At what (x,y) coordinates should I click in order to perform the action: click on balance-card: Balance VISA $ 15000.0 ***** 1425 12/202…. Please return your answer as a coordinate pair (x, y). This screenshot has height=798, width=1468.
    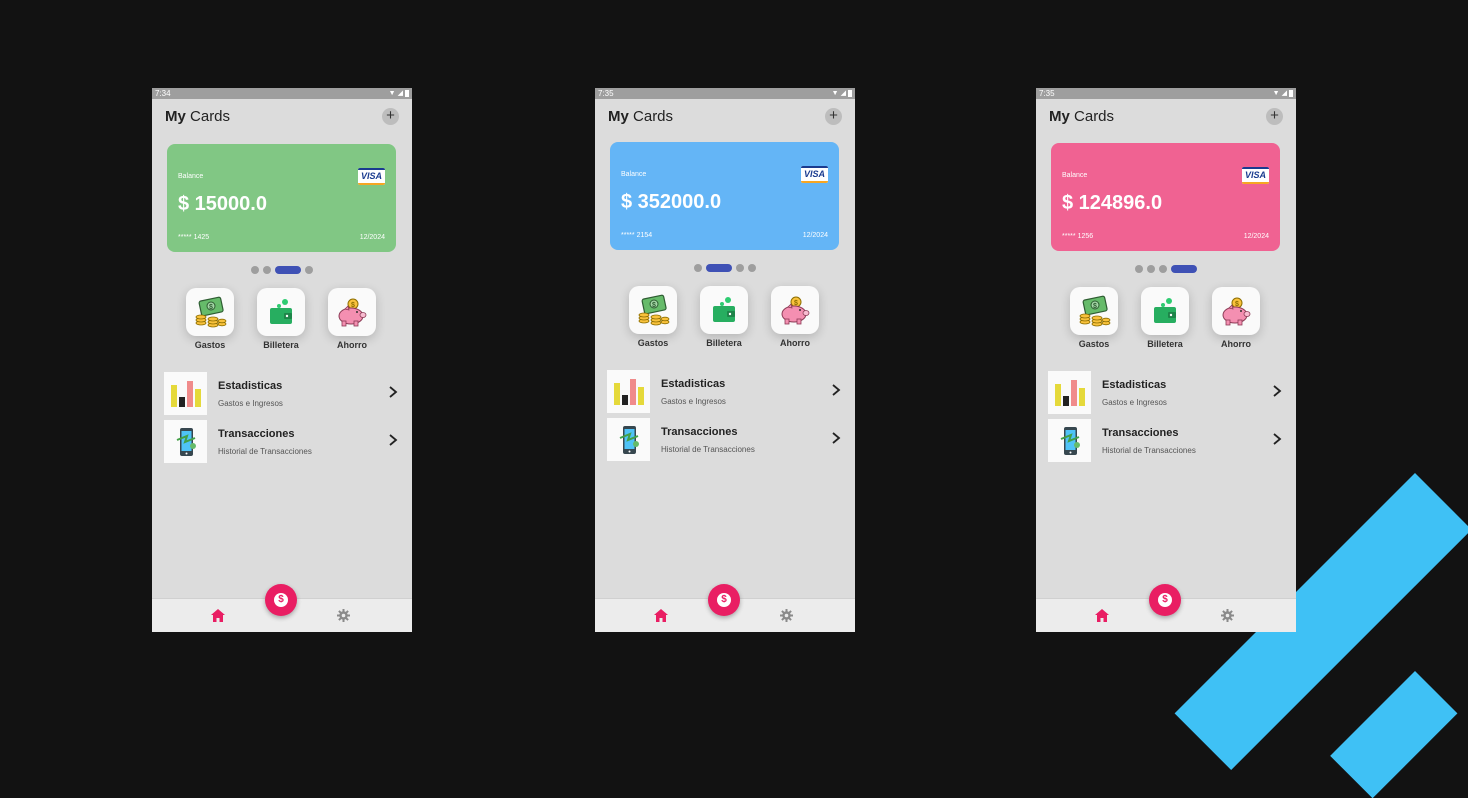
    Looking at the image, I should click on (281, 198).